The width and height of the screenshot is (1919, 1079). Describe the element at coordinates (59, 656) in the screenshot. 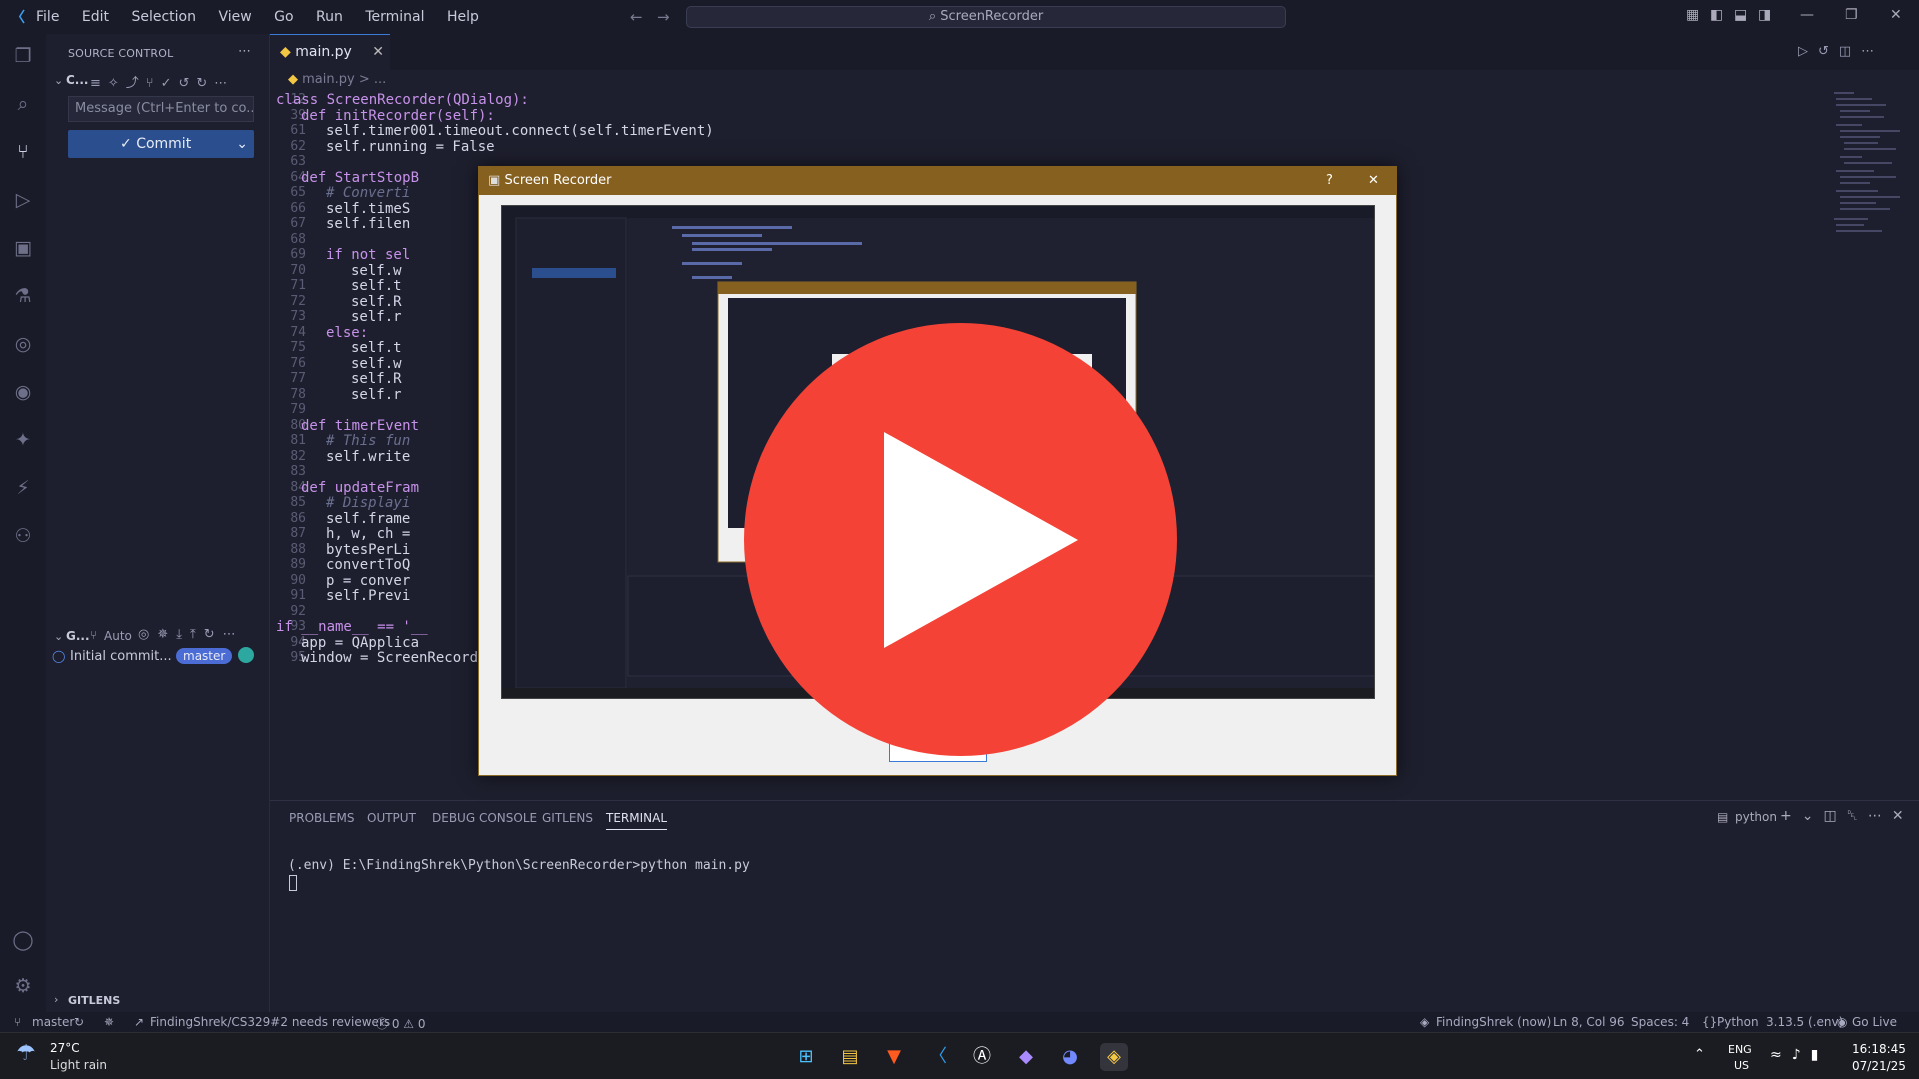

I see `commit-node-icon: ◯` at that location.